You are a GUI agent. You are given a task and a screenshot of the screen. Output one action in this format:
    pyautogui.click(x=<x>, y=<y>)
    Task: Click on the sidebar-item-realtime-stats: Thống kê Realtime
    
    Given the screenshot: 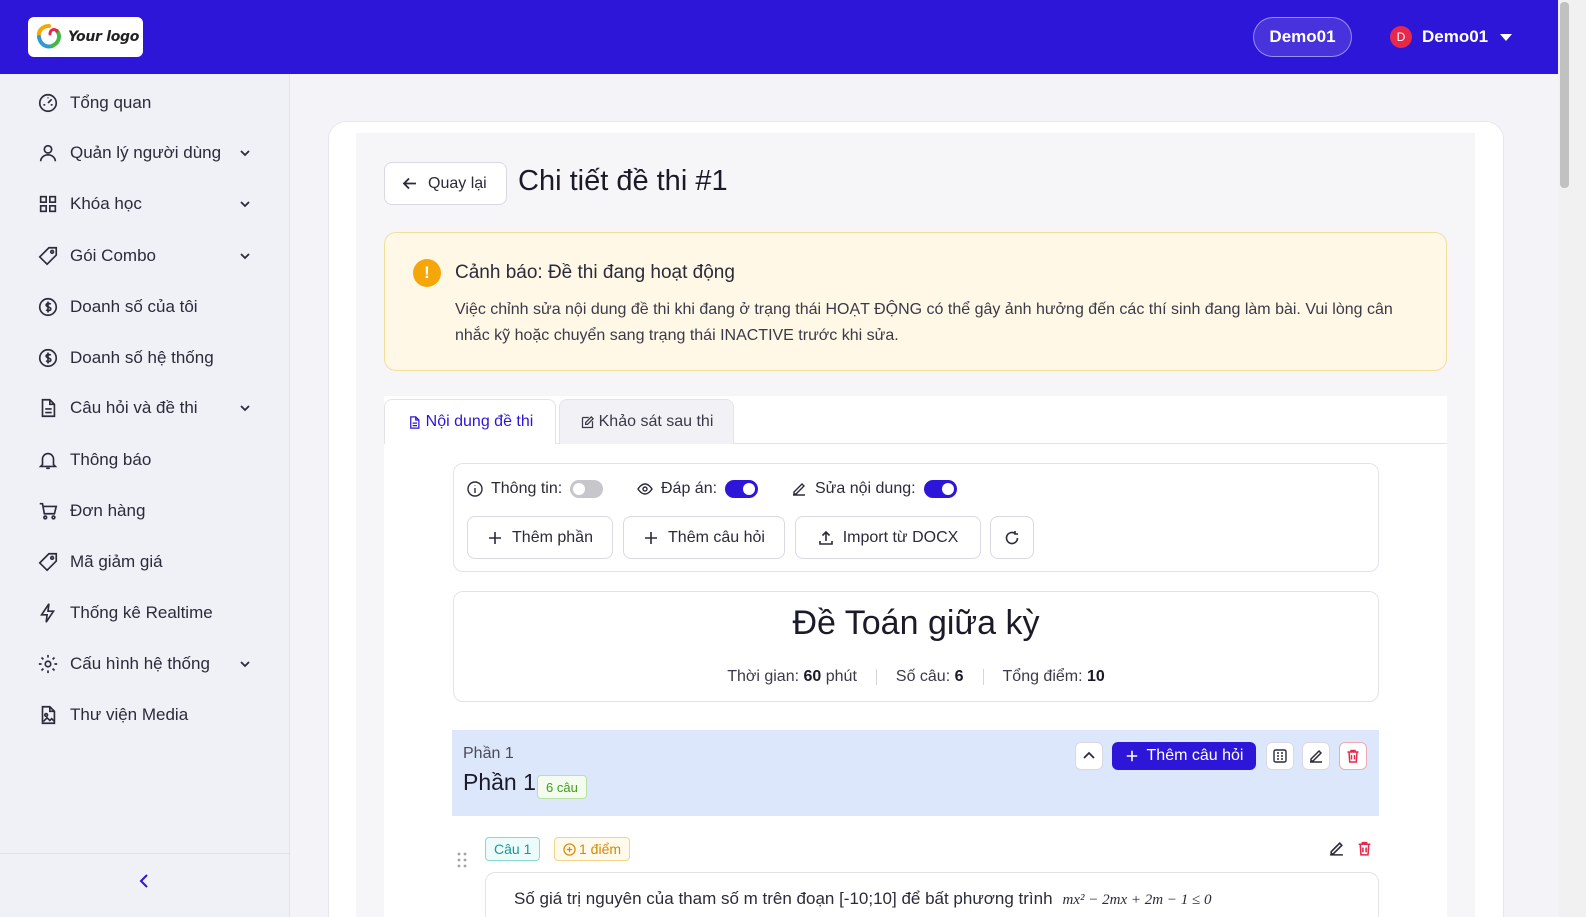 What is the action you would take?
    pyautogui.click(x=152, y=613)
    